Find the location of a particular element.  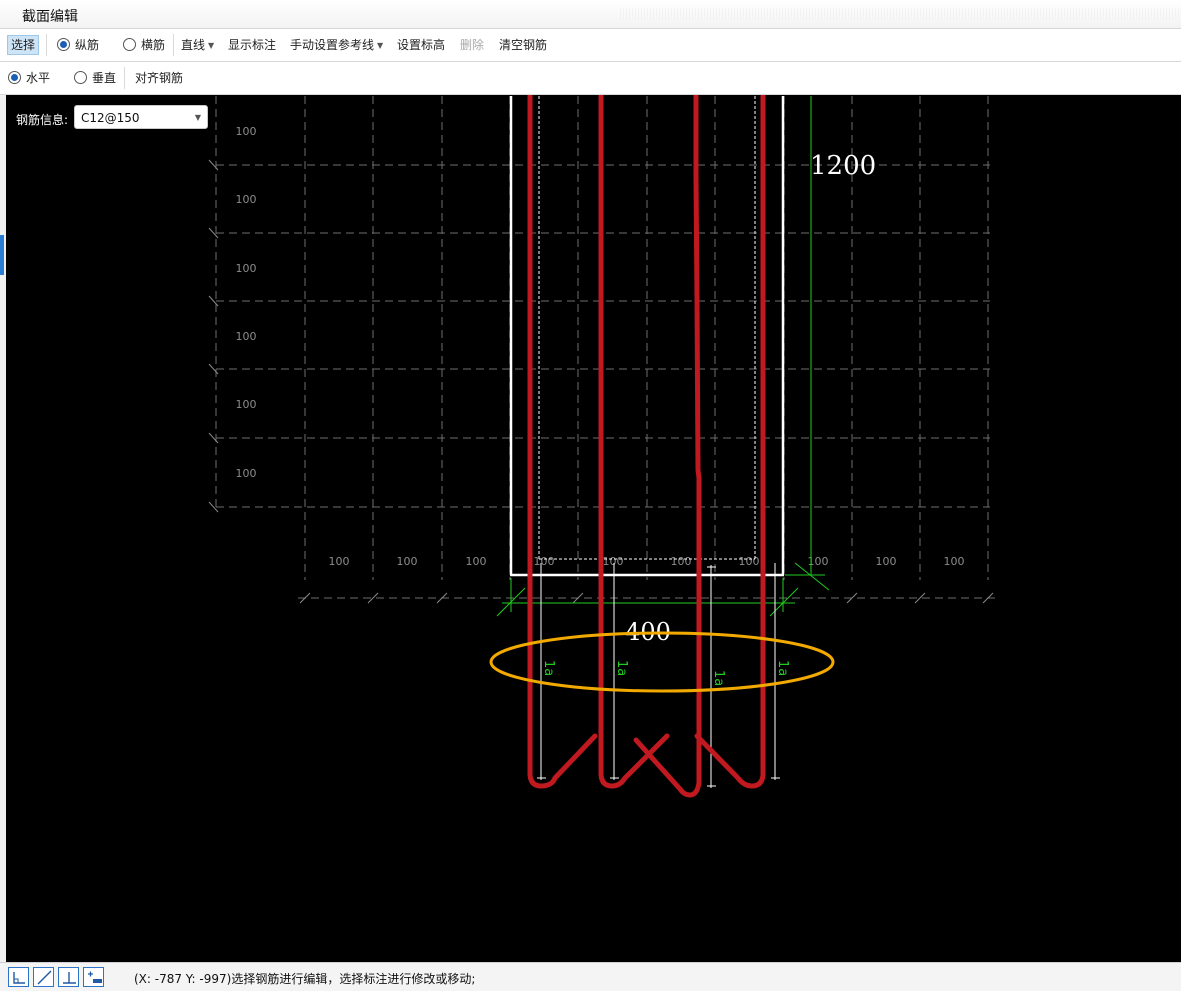

rebar-info-label: 钢筋信息: is located at coordinates (42, 120).